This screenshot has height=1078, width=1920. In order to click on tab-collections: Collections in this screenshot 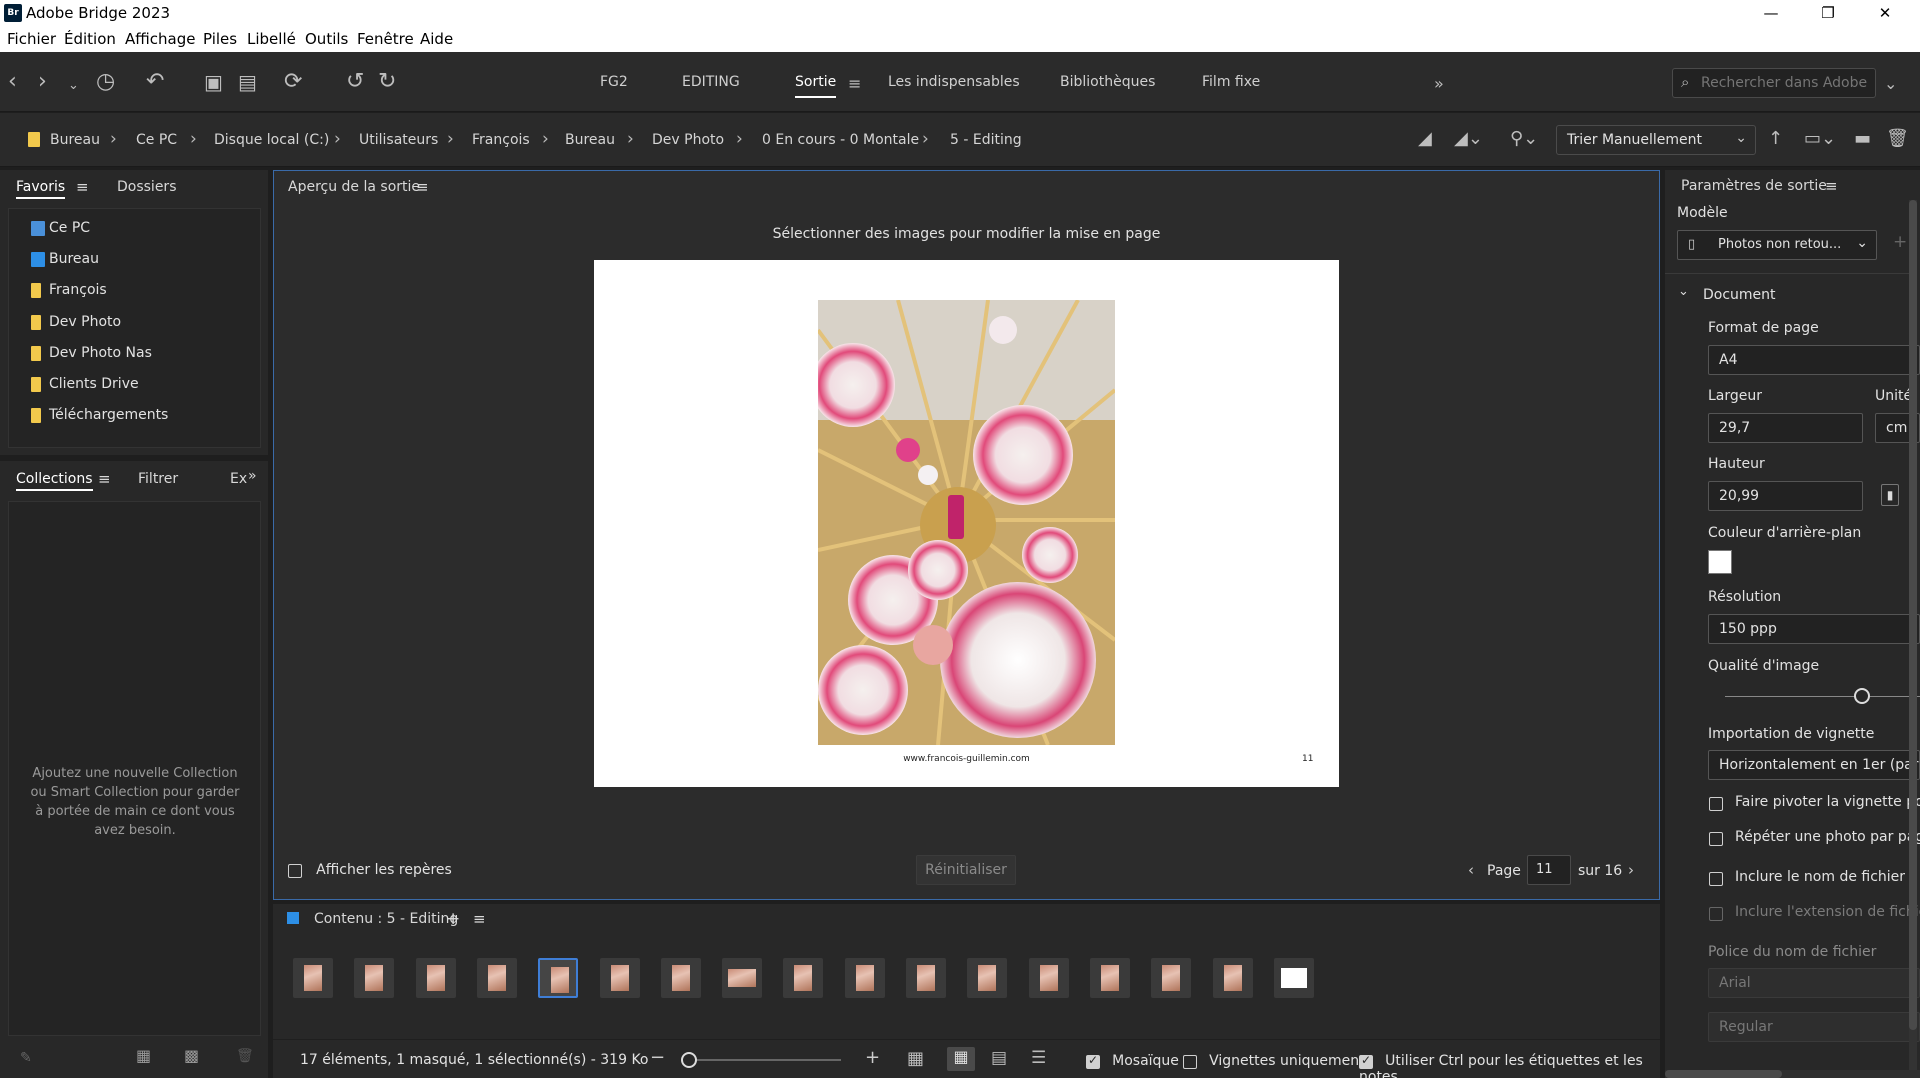, I will do `click(54, 481)`.